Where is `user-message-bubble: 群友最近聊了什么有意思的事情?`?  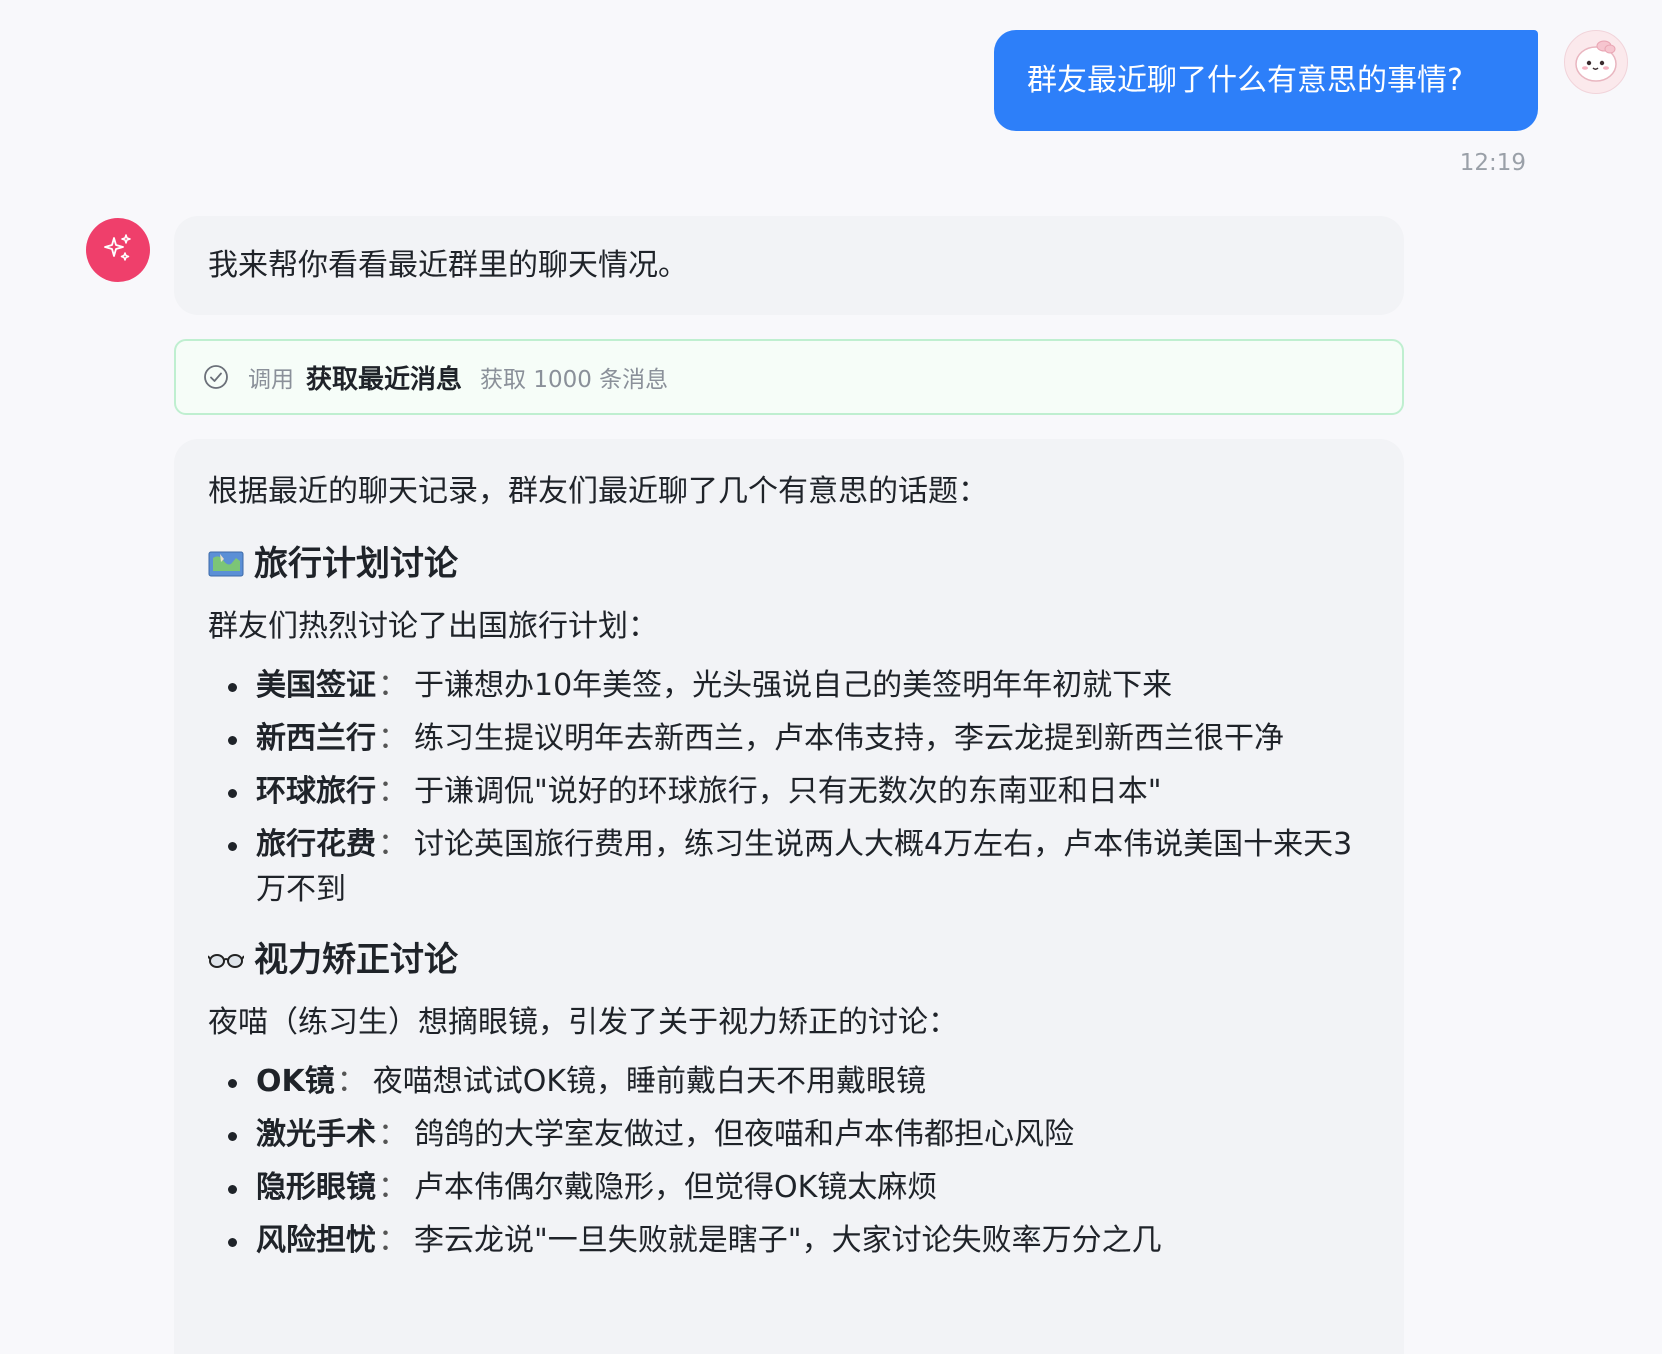
user-message-bubble: 群友最近聊了什么有意思的事情? is located at coordinates (1266, 80).